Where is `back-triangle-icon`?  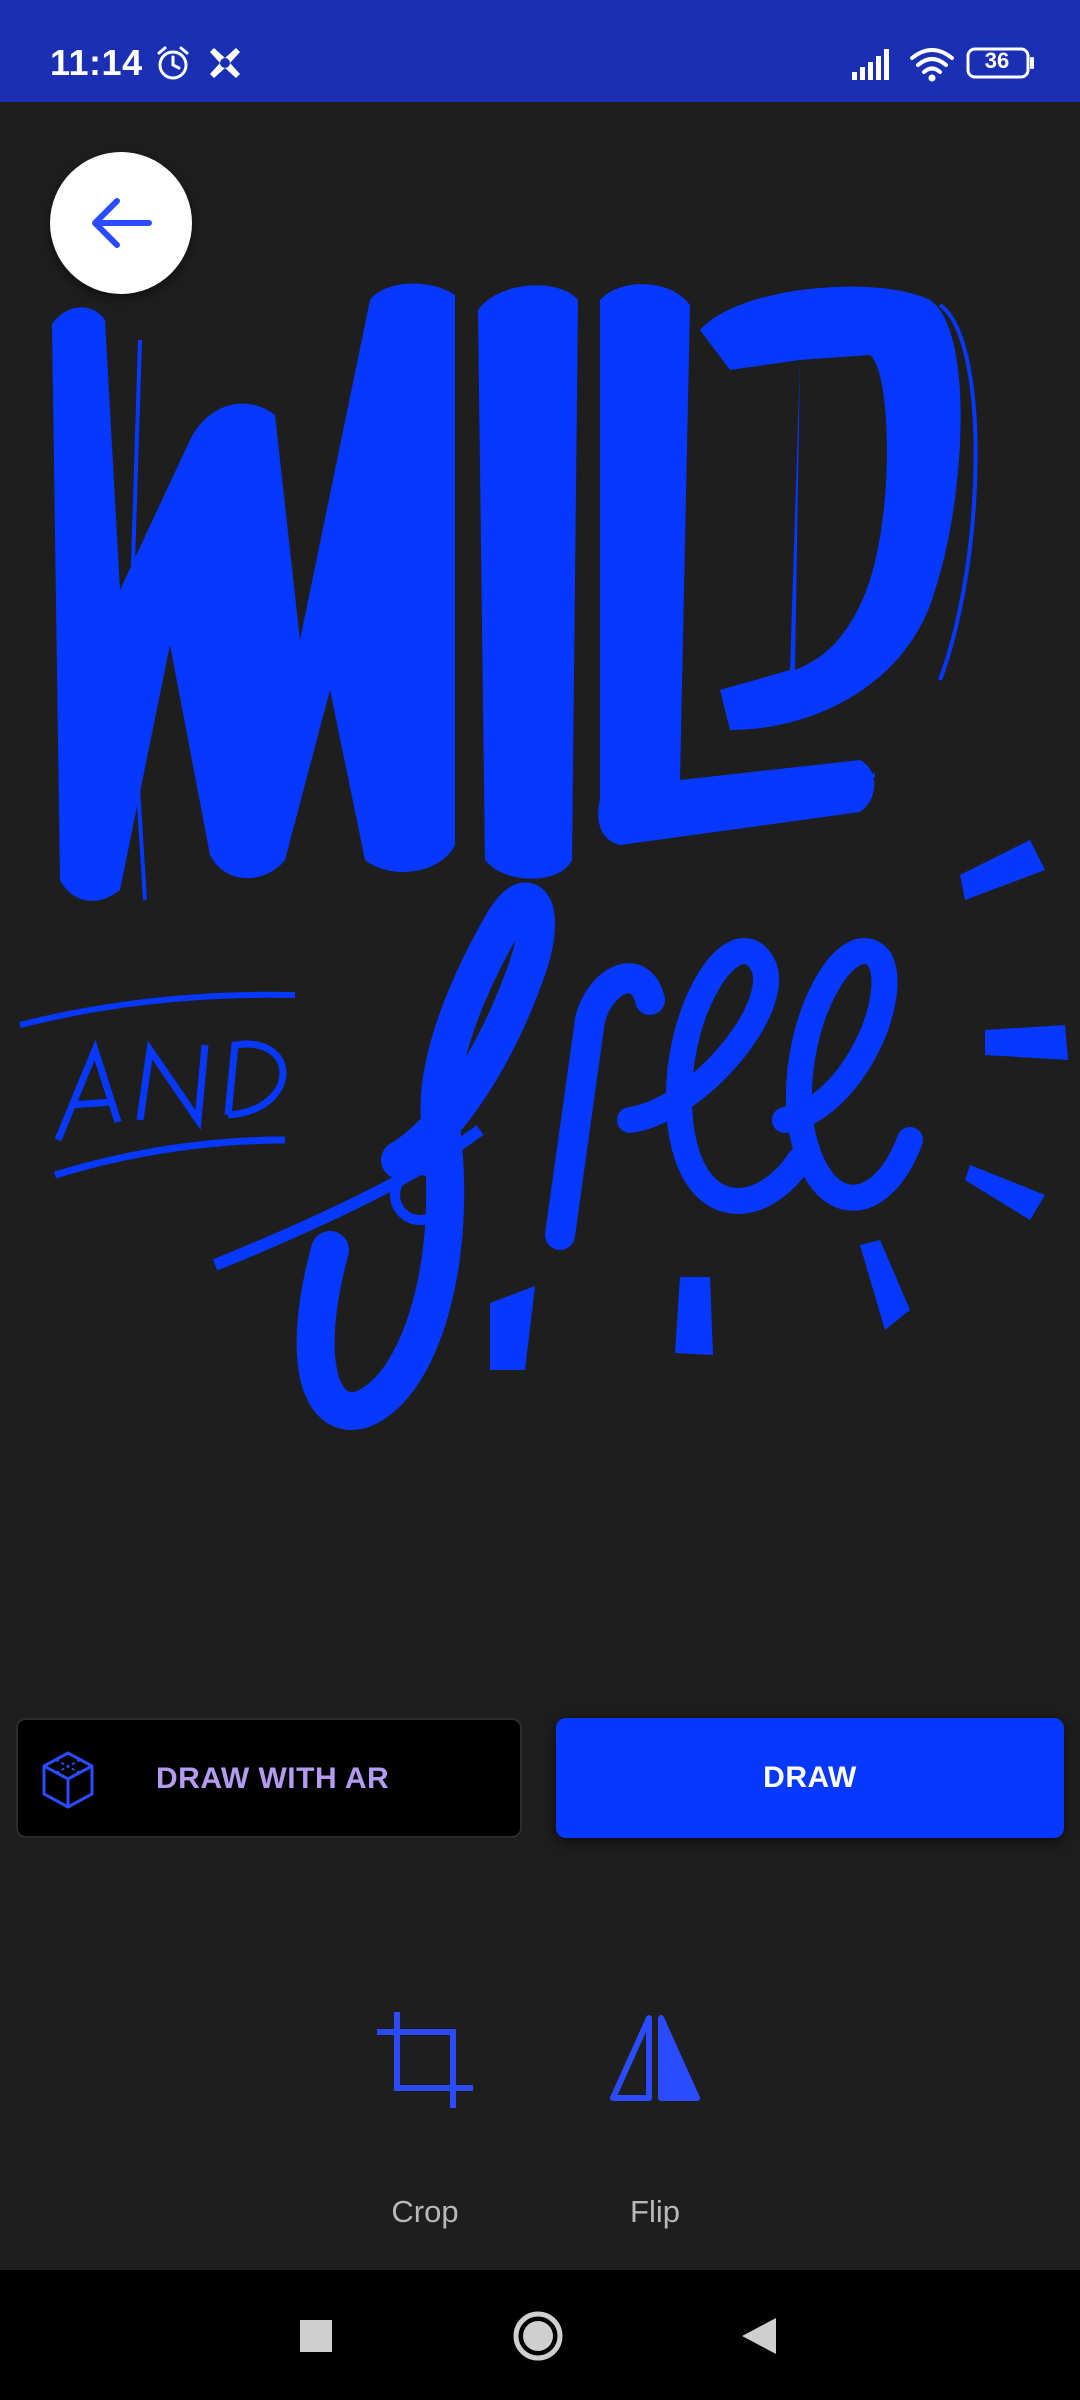 back-triangle-icon is located at coordinates (759, 2336).